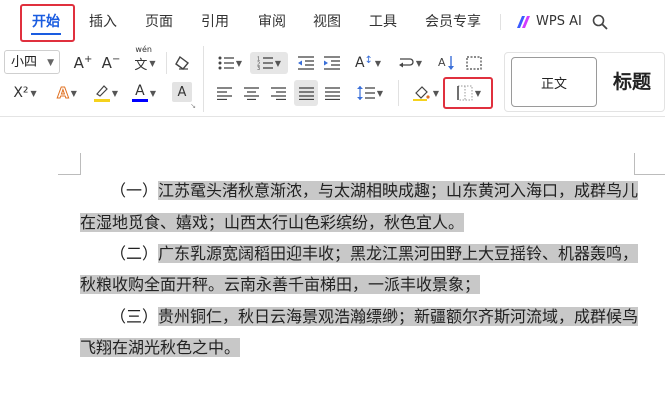 The height and width of the screenshot is (404, 665). What do you see at coordinates (111, 63) in the screenshot?
I see `shrink-font-icon: A −` at bounding box center [111, 63].